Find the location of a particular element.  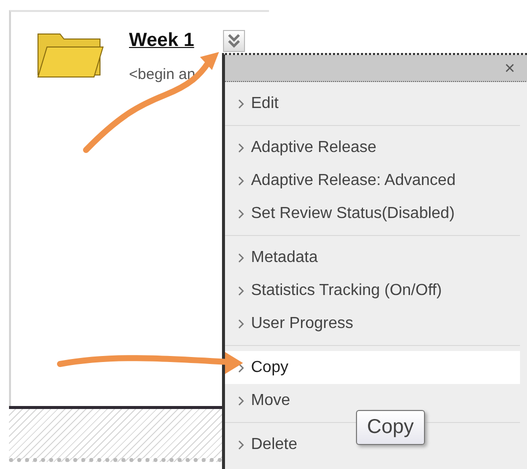

menu-item: Copy is located at coordinates (372, 367).